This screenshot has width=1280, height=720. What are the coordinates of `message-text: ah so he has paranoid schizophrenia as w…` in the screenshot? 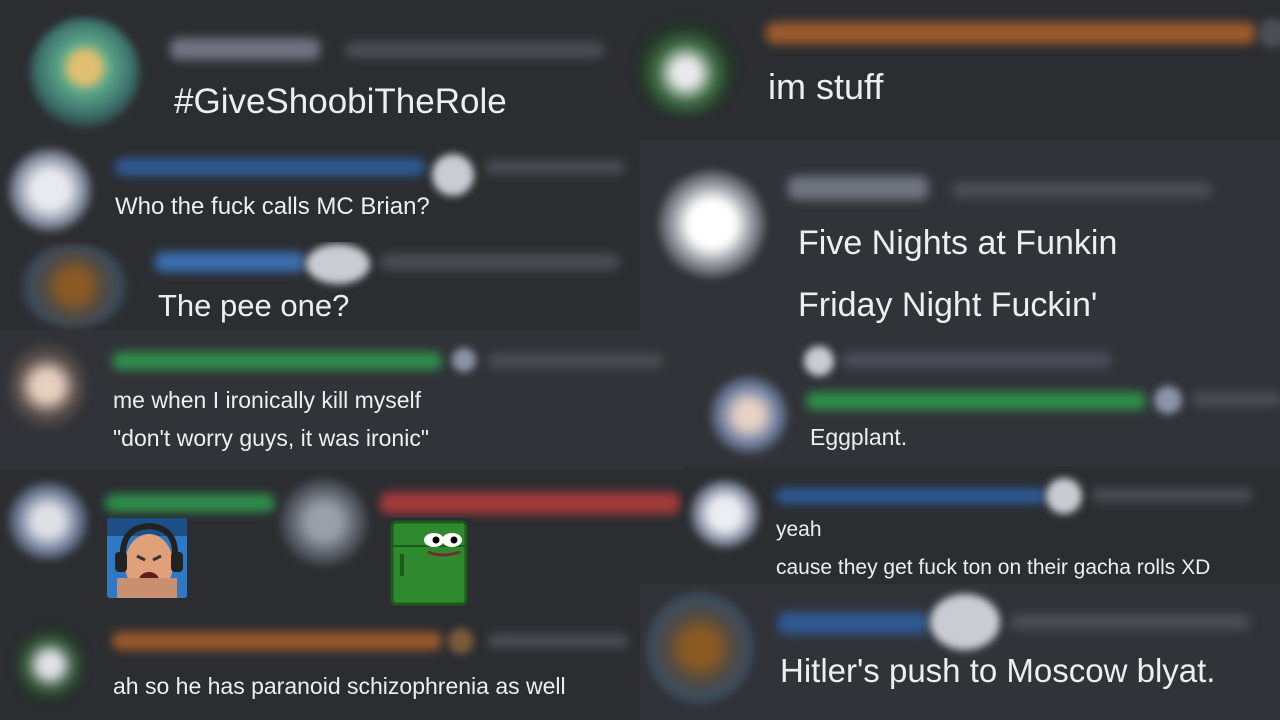 It's located at (339, 686).